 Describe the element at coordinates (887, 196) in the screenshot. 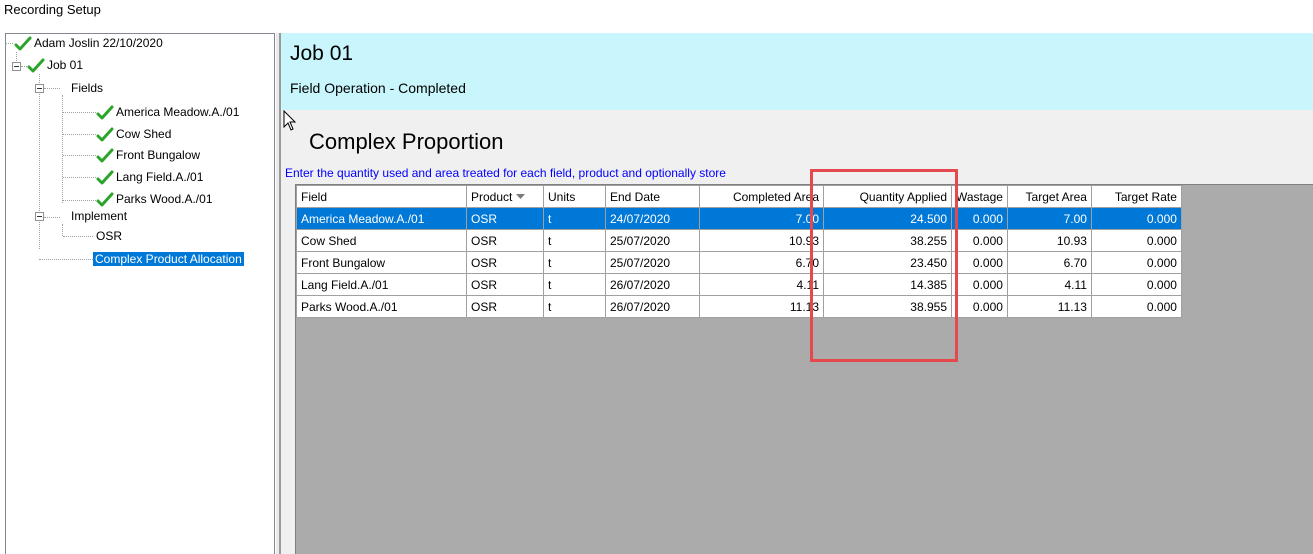

I see `column-header-quantity-applied: Quantity Applied` at that location.